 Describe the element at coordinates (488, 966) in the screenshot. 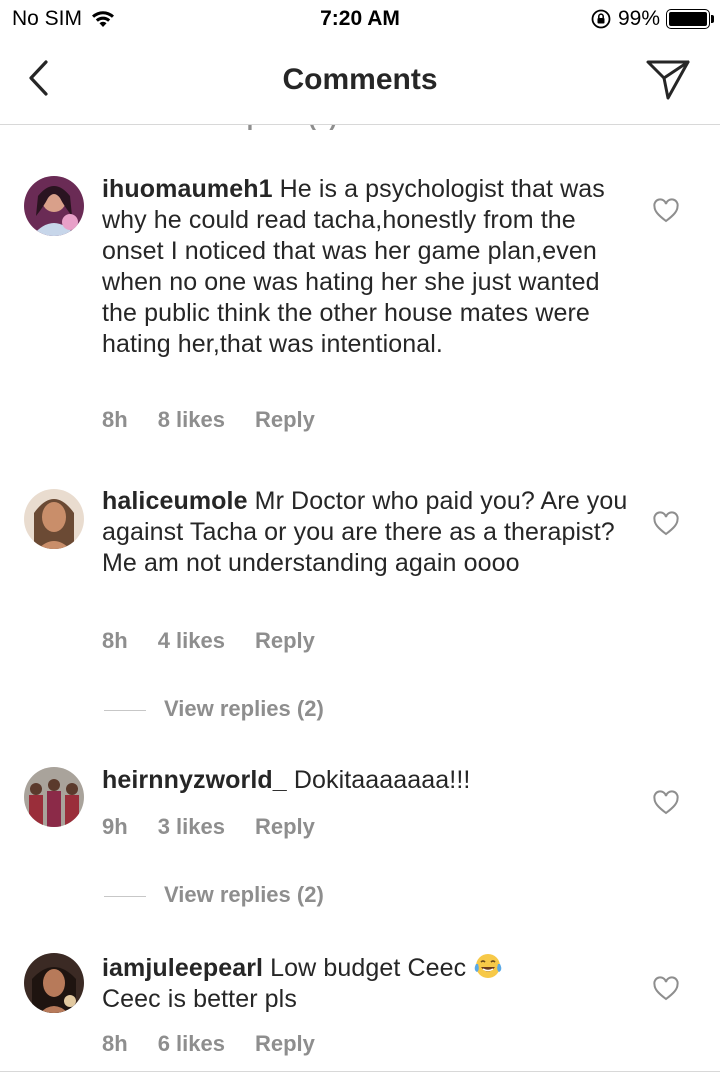

I see `laughing-tears-emoji-icon` at that location.